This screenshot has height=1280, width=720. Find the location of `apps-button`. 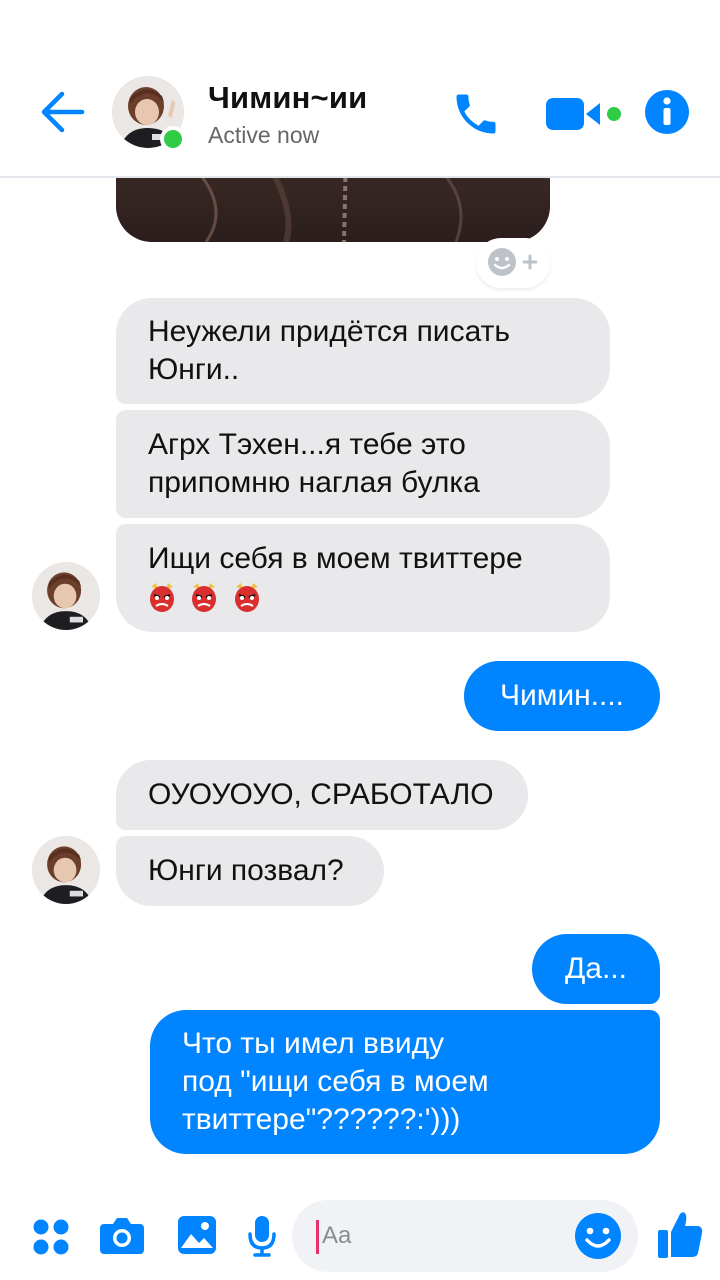

apps-button is located at coordinates (51, 1239).